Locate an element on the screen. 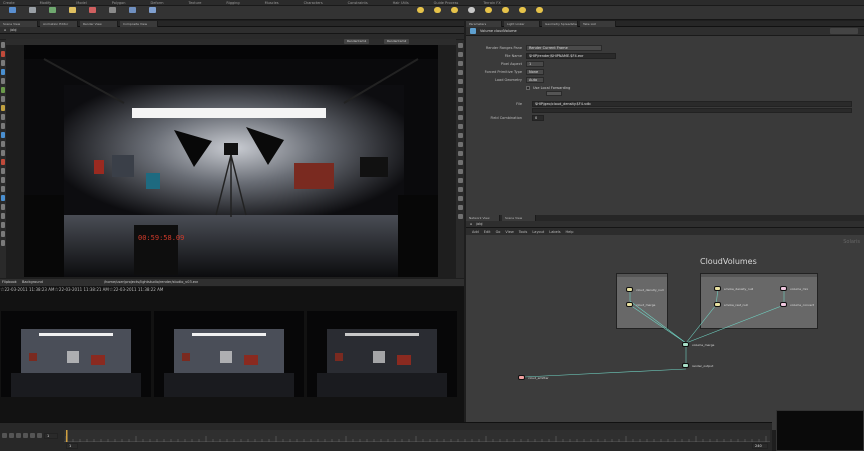  param-field: Auto is located at coordinates (535, 80).